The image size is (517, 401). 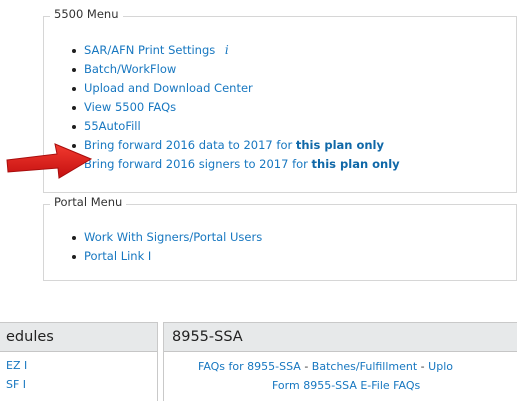 I want to click on schedules-panel-title: edules, so click(x=78, y=337).